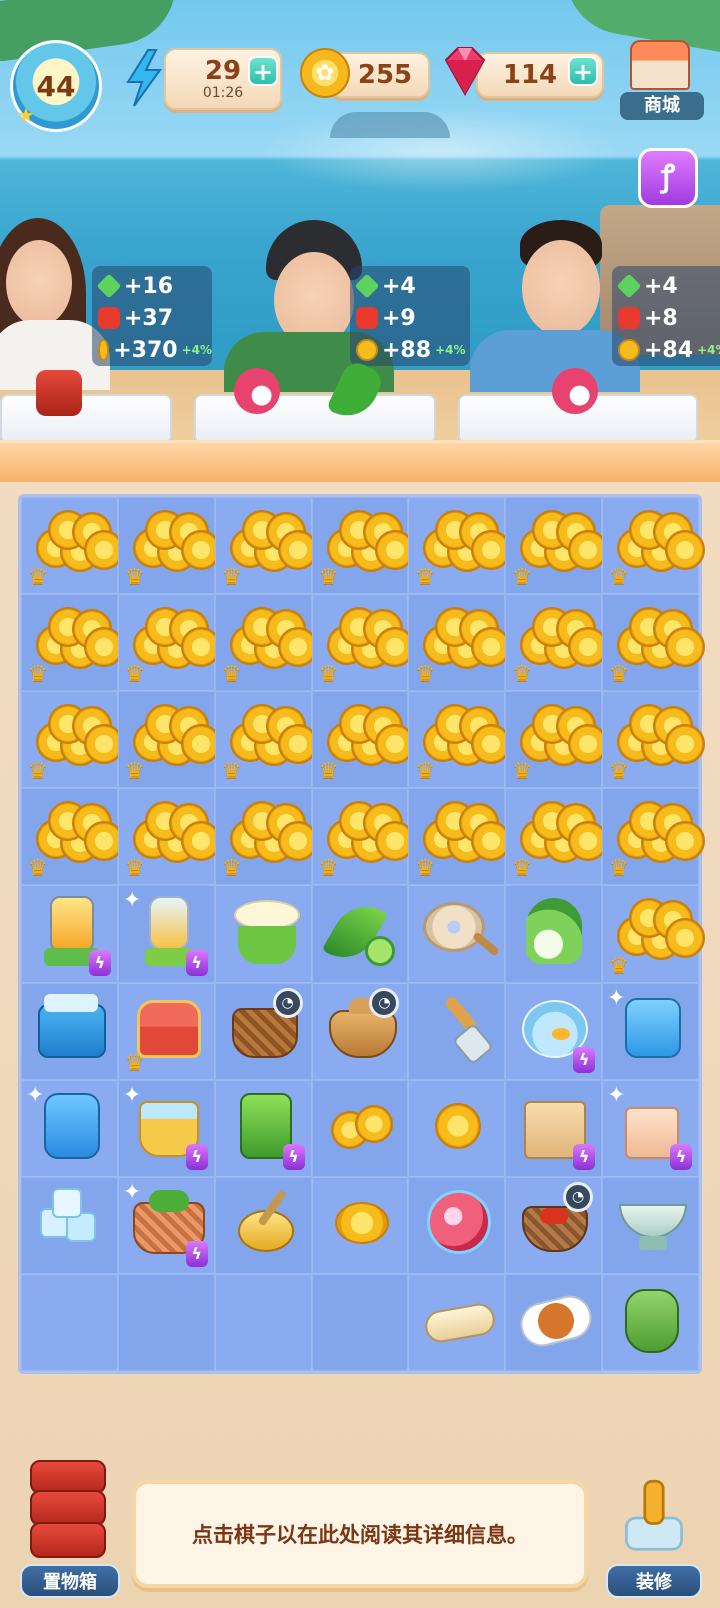 The width and height of the screenshot is (720, 1608). I want to click on ice-cubes-piece, so click(69, 1223).